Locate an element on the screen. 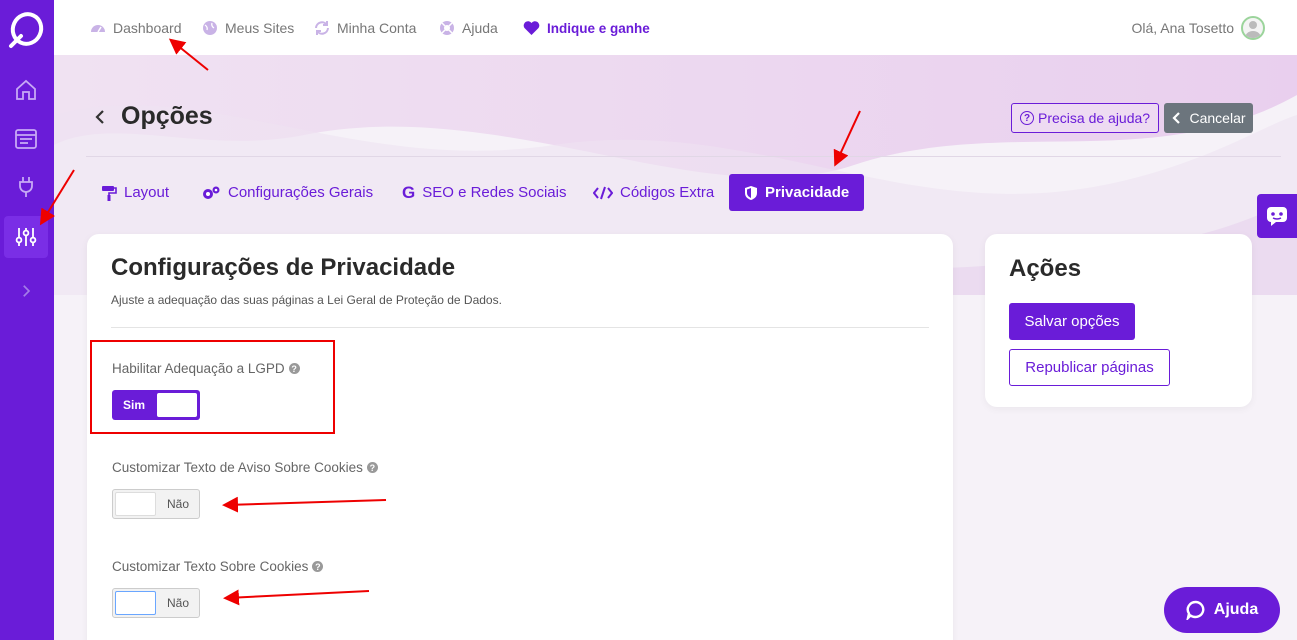 The image size is (1297, 640). tab-configuracoes-gerais-label: Configurações Gerais is located at coordinates (301, 192).